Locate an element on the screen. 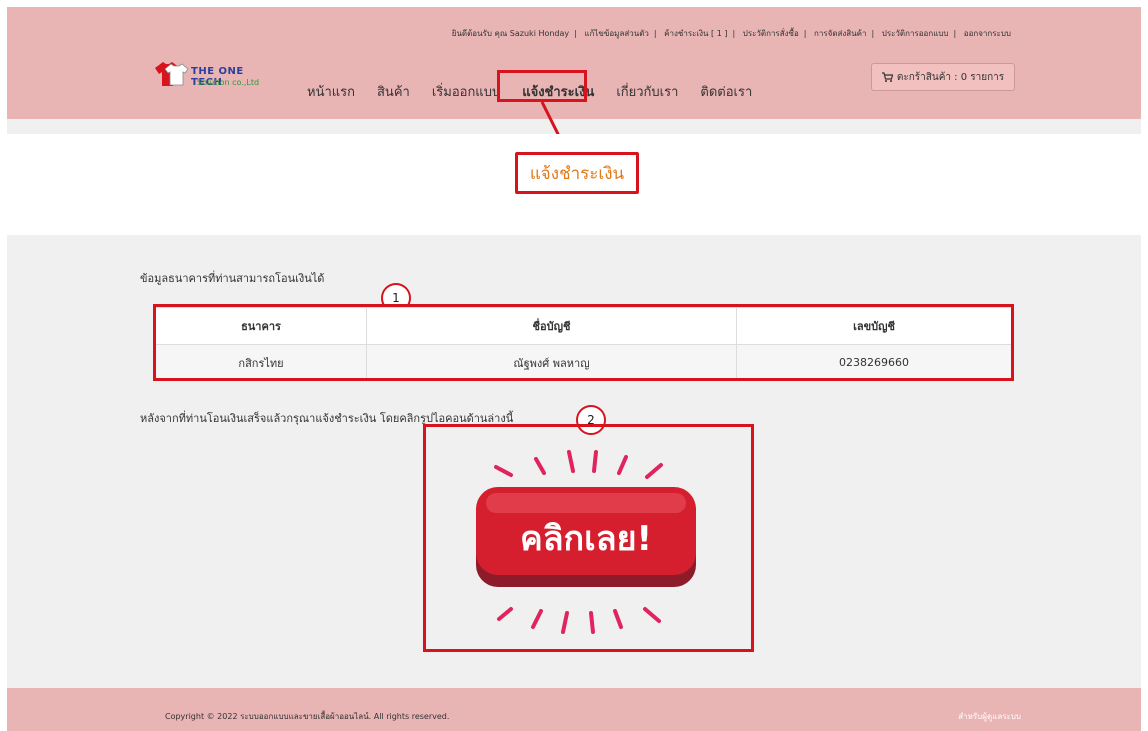  click-button-label: คลิกเลย! is located at coordinates (586, 539).